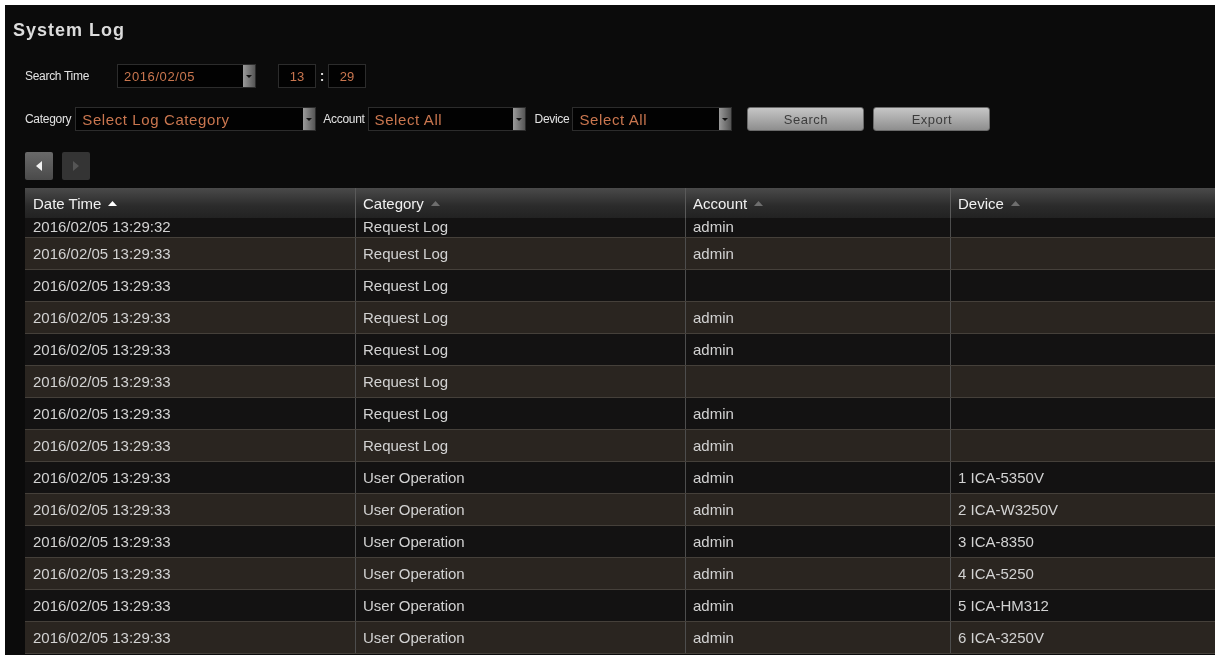 The image size is (1215, 662). What do you see at coordinates (996, 541) in the screenshot?
I see `table-cell: 3 ICA-8350` at bounding box center [996, 541].